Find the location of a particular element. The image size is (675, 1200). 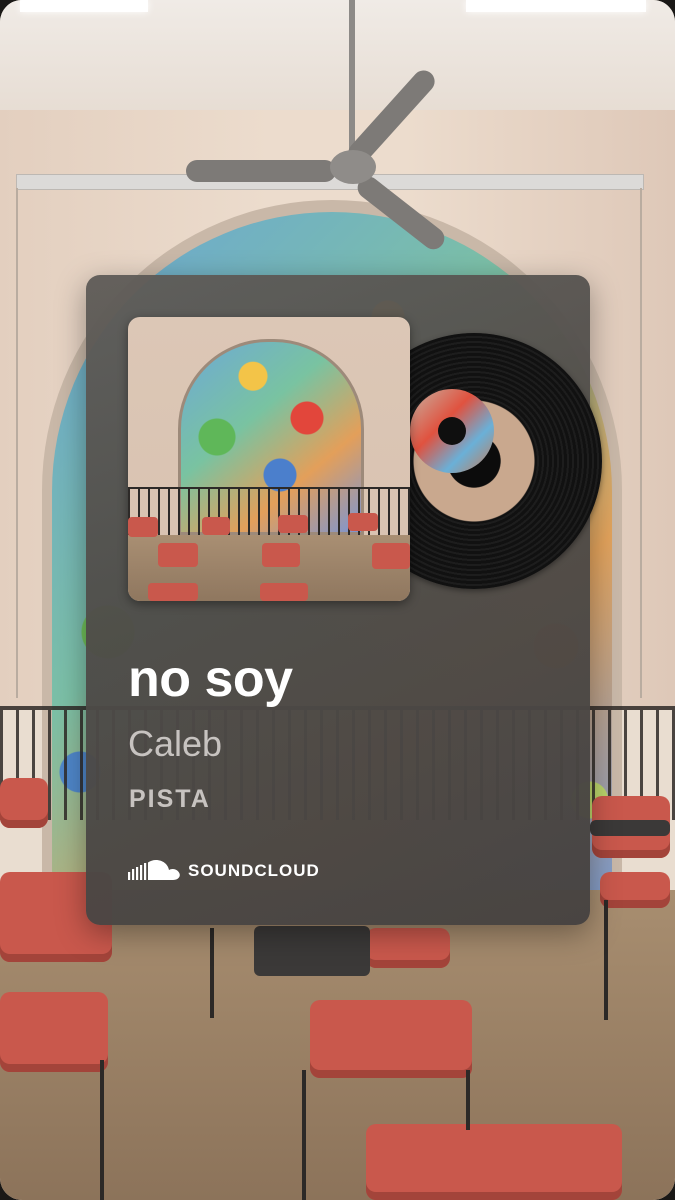

ceiling-fan-rod is located at coordinates (352, 80).